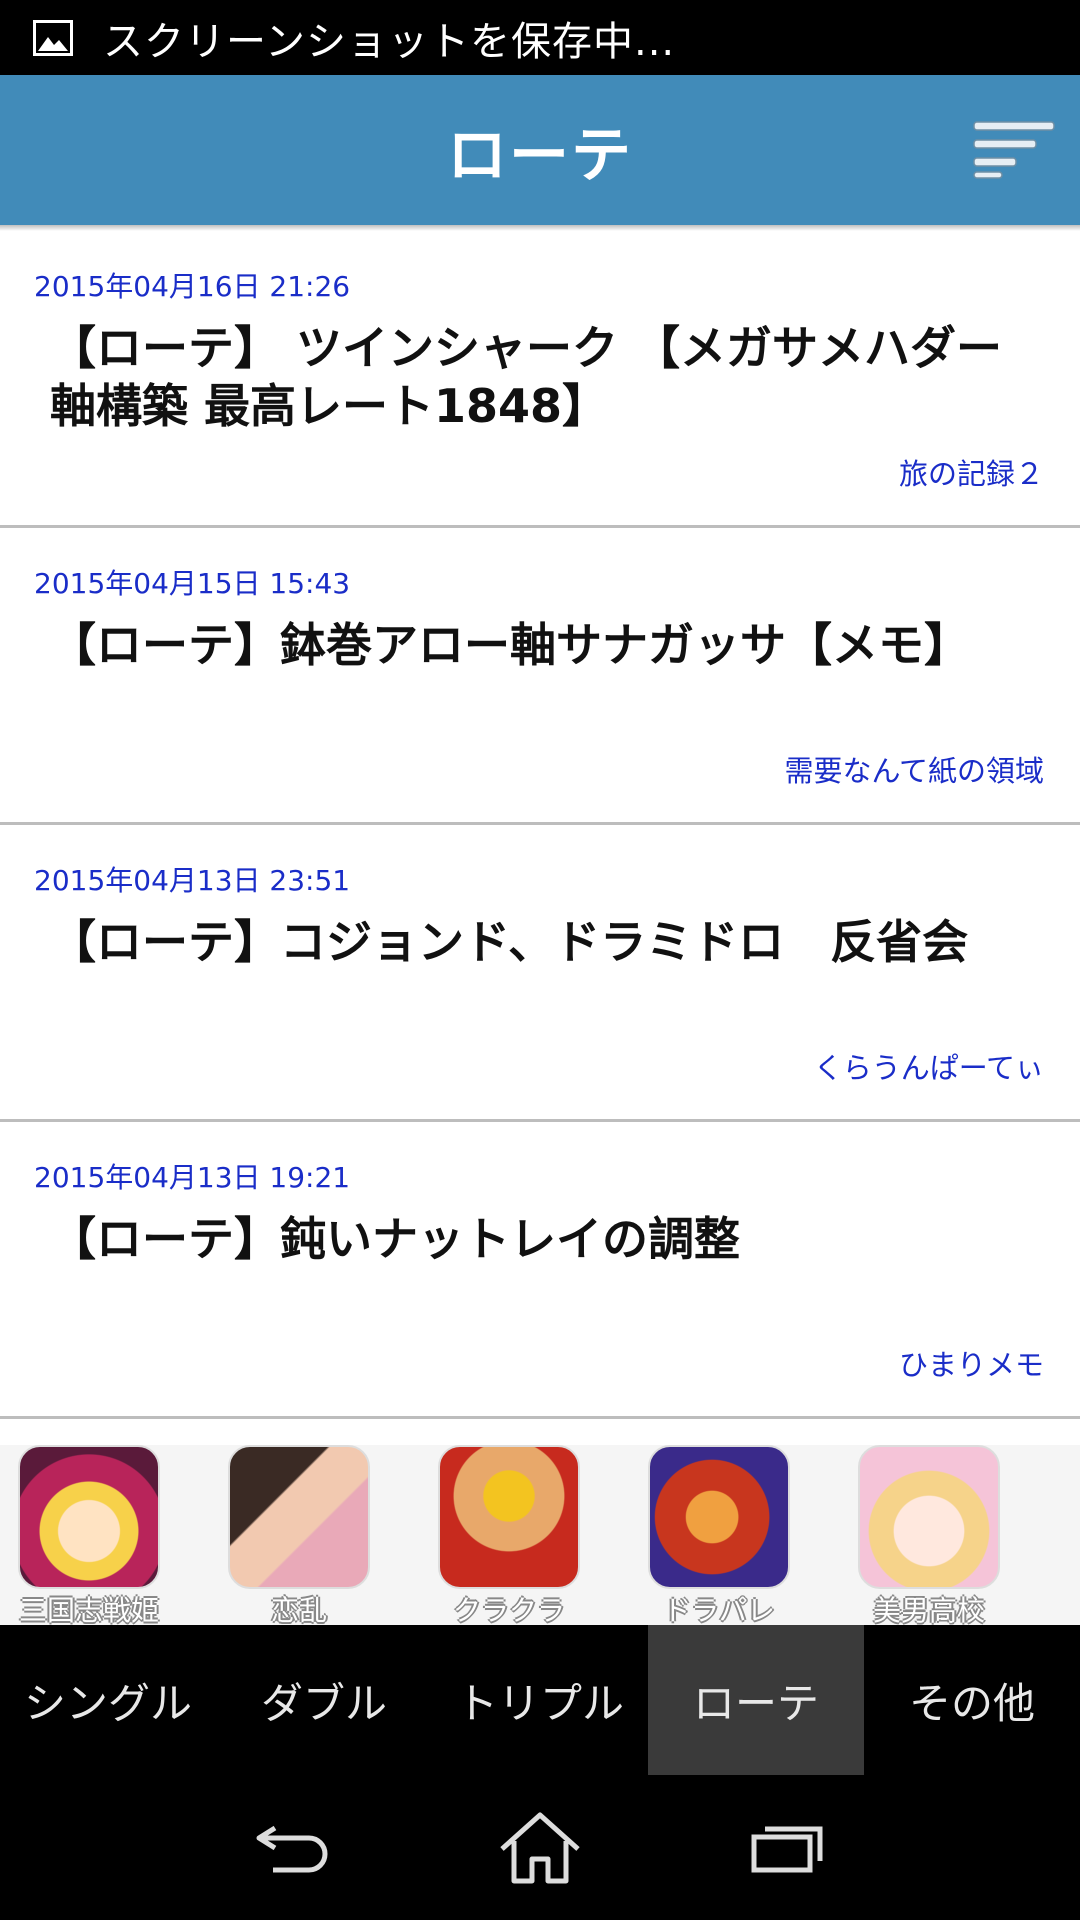 This screenshot has width=1080, height=1920. I want to click on ad-item: 美男高校, so click(945, 1536).